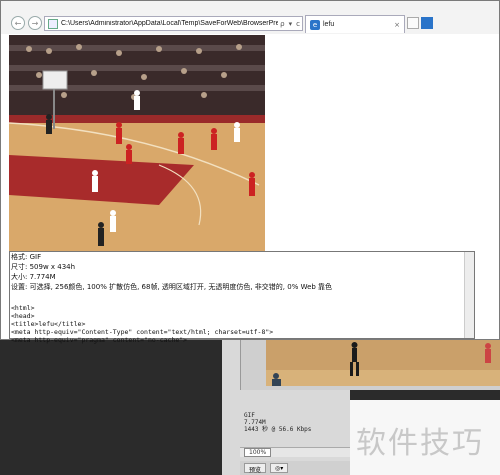 Image resolution: width=500 pixels, height=475 pixels. I want to click on browser-tab: e lefu ×, so click(355, 24).